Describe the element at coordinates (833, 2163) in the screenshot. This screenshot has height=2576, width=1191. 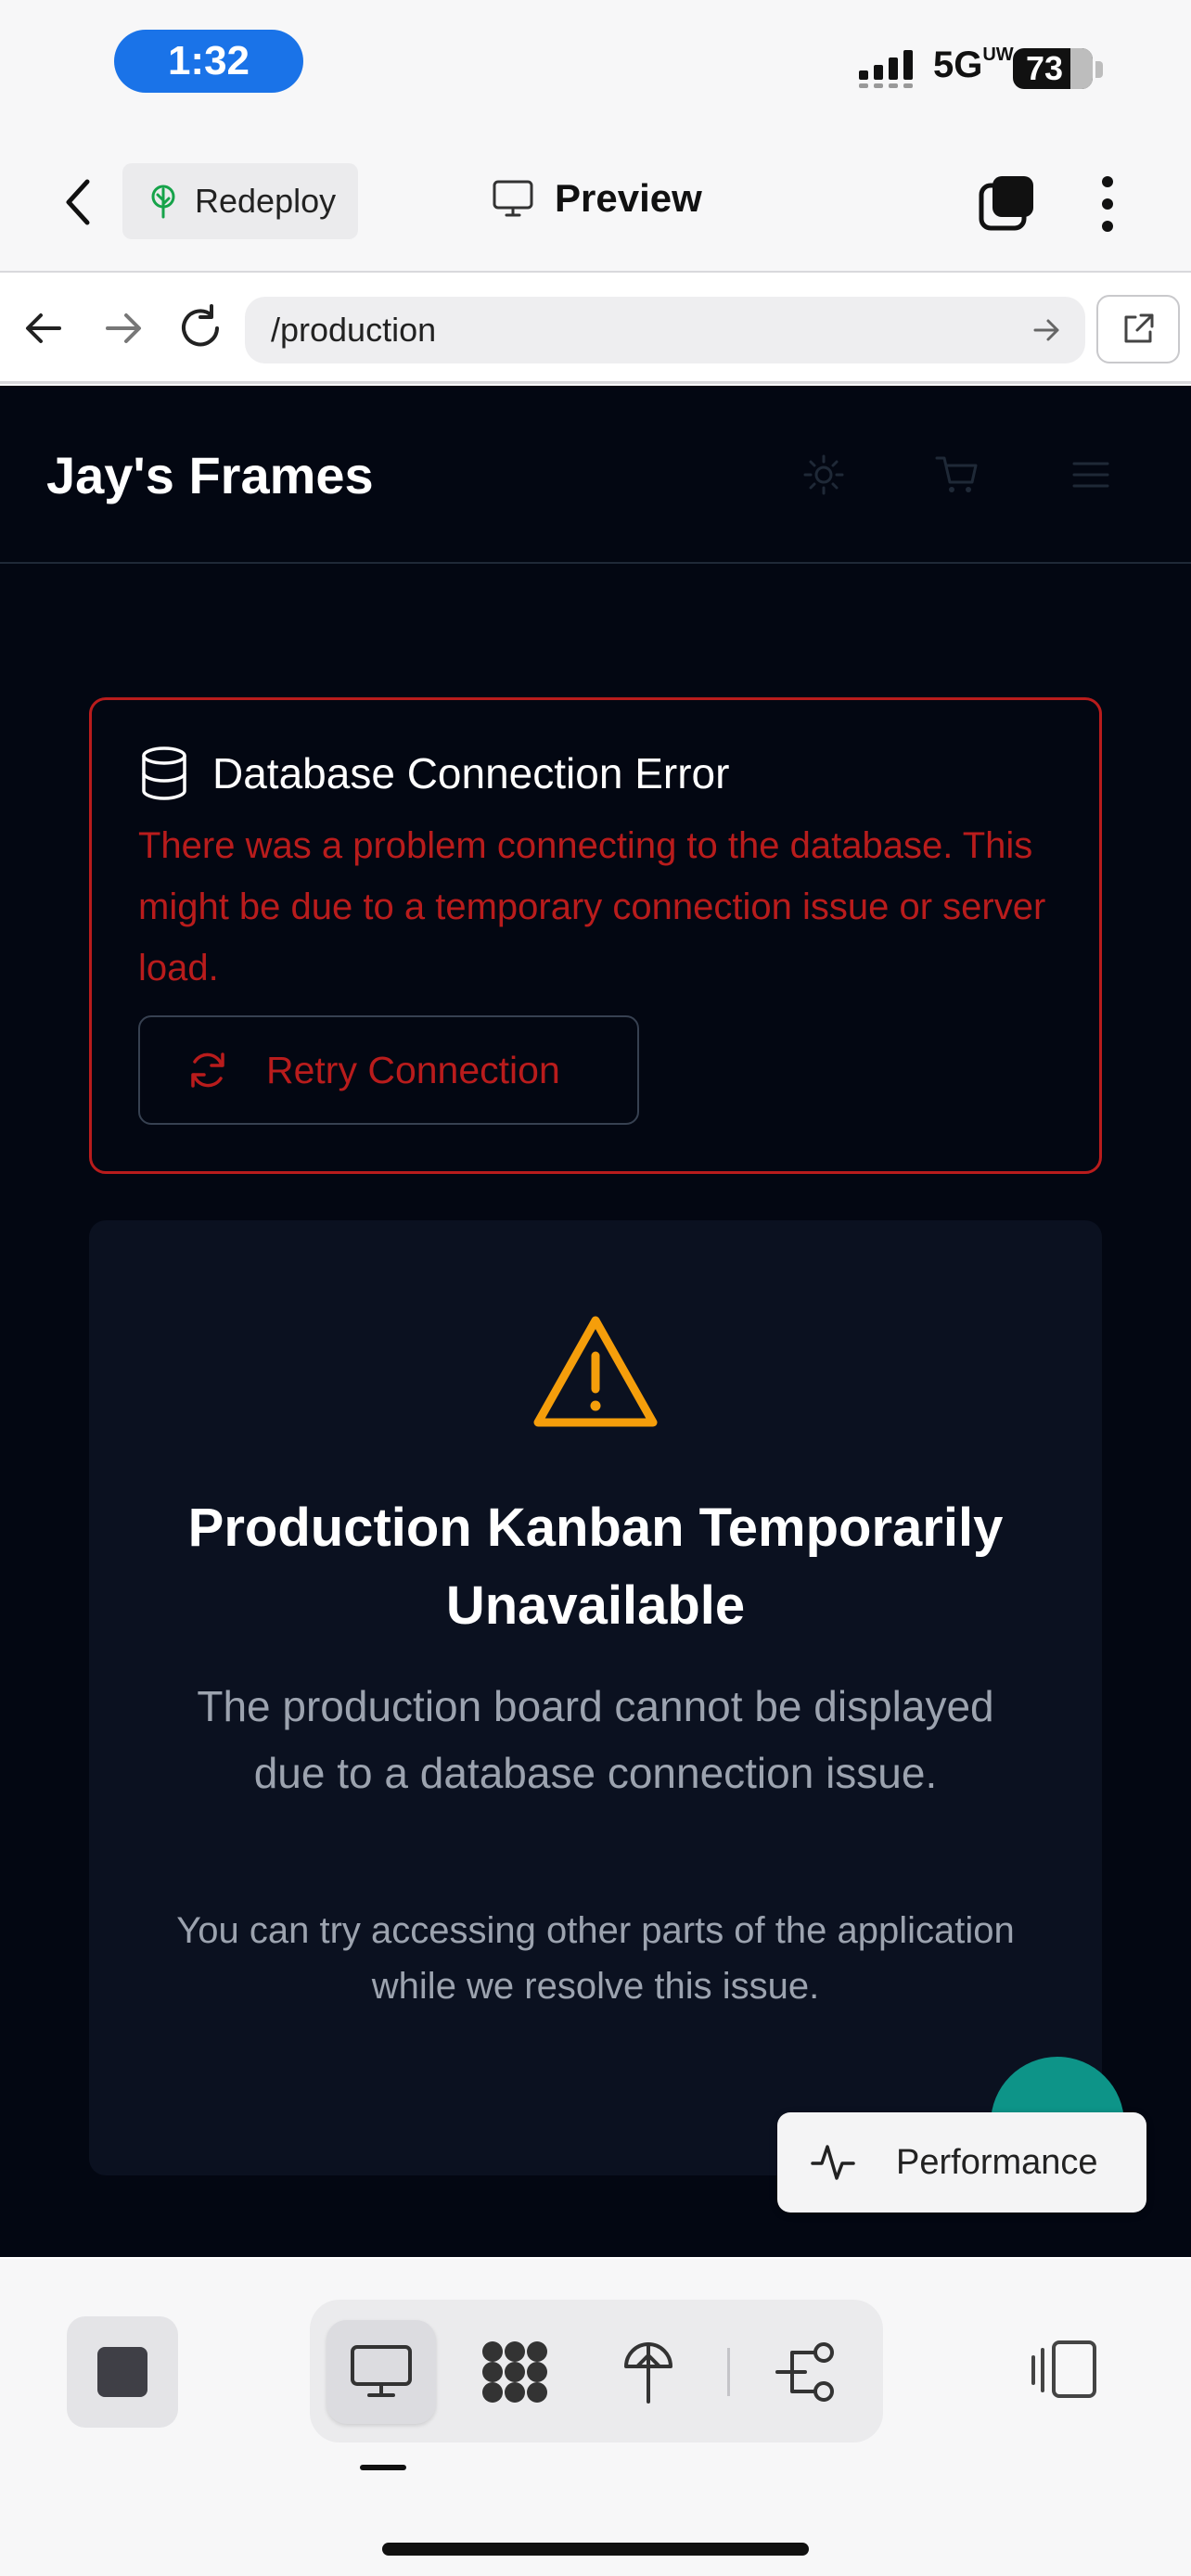
I see `activity-icon` at that location.